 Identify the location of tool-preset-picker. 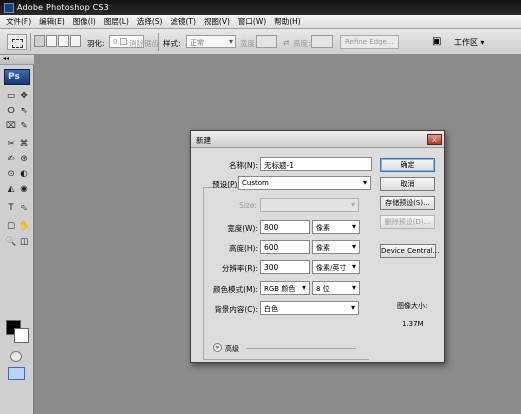
(17, 42).